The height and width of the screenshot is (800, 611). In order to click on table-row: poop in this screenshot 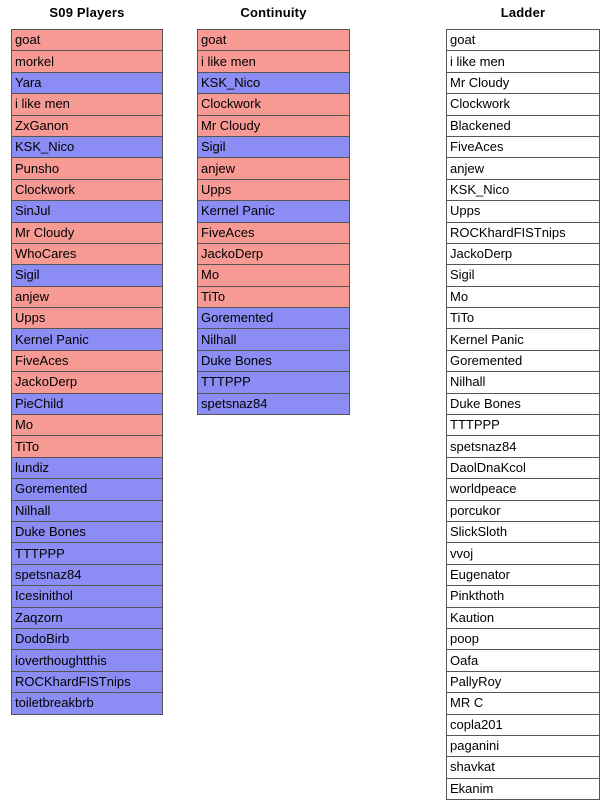, I will do `click(523, 639)`.